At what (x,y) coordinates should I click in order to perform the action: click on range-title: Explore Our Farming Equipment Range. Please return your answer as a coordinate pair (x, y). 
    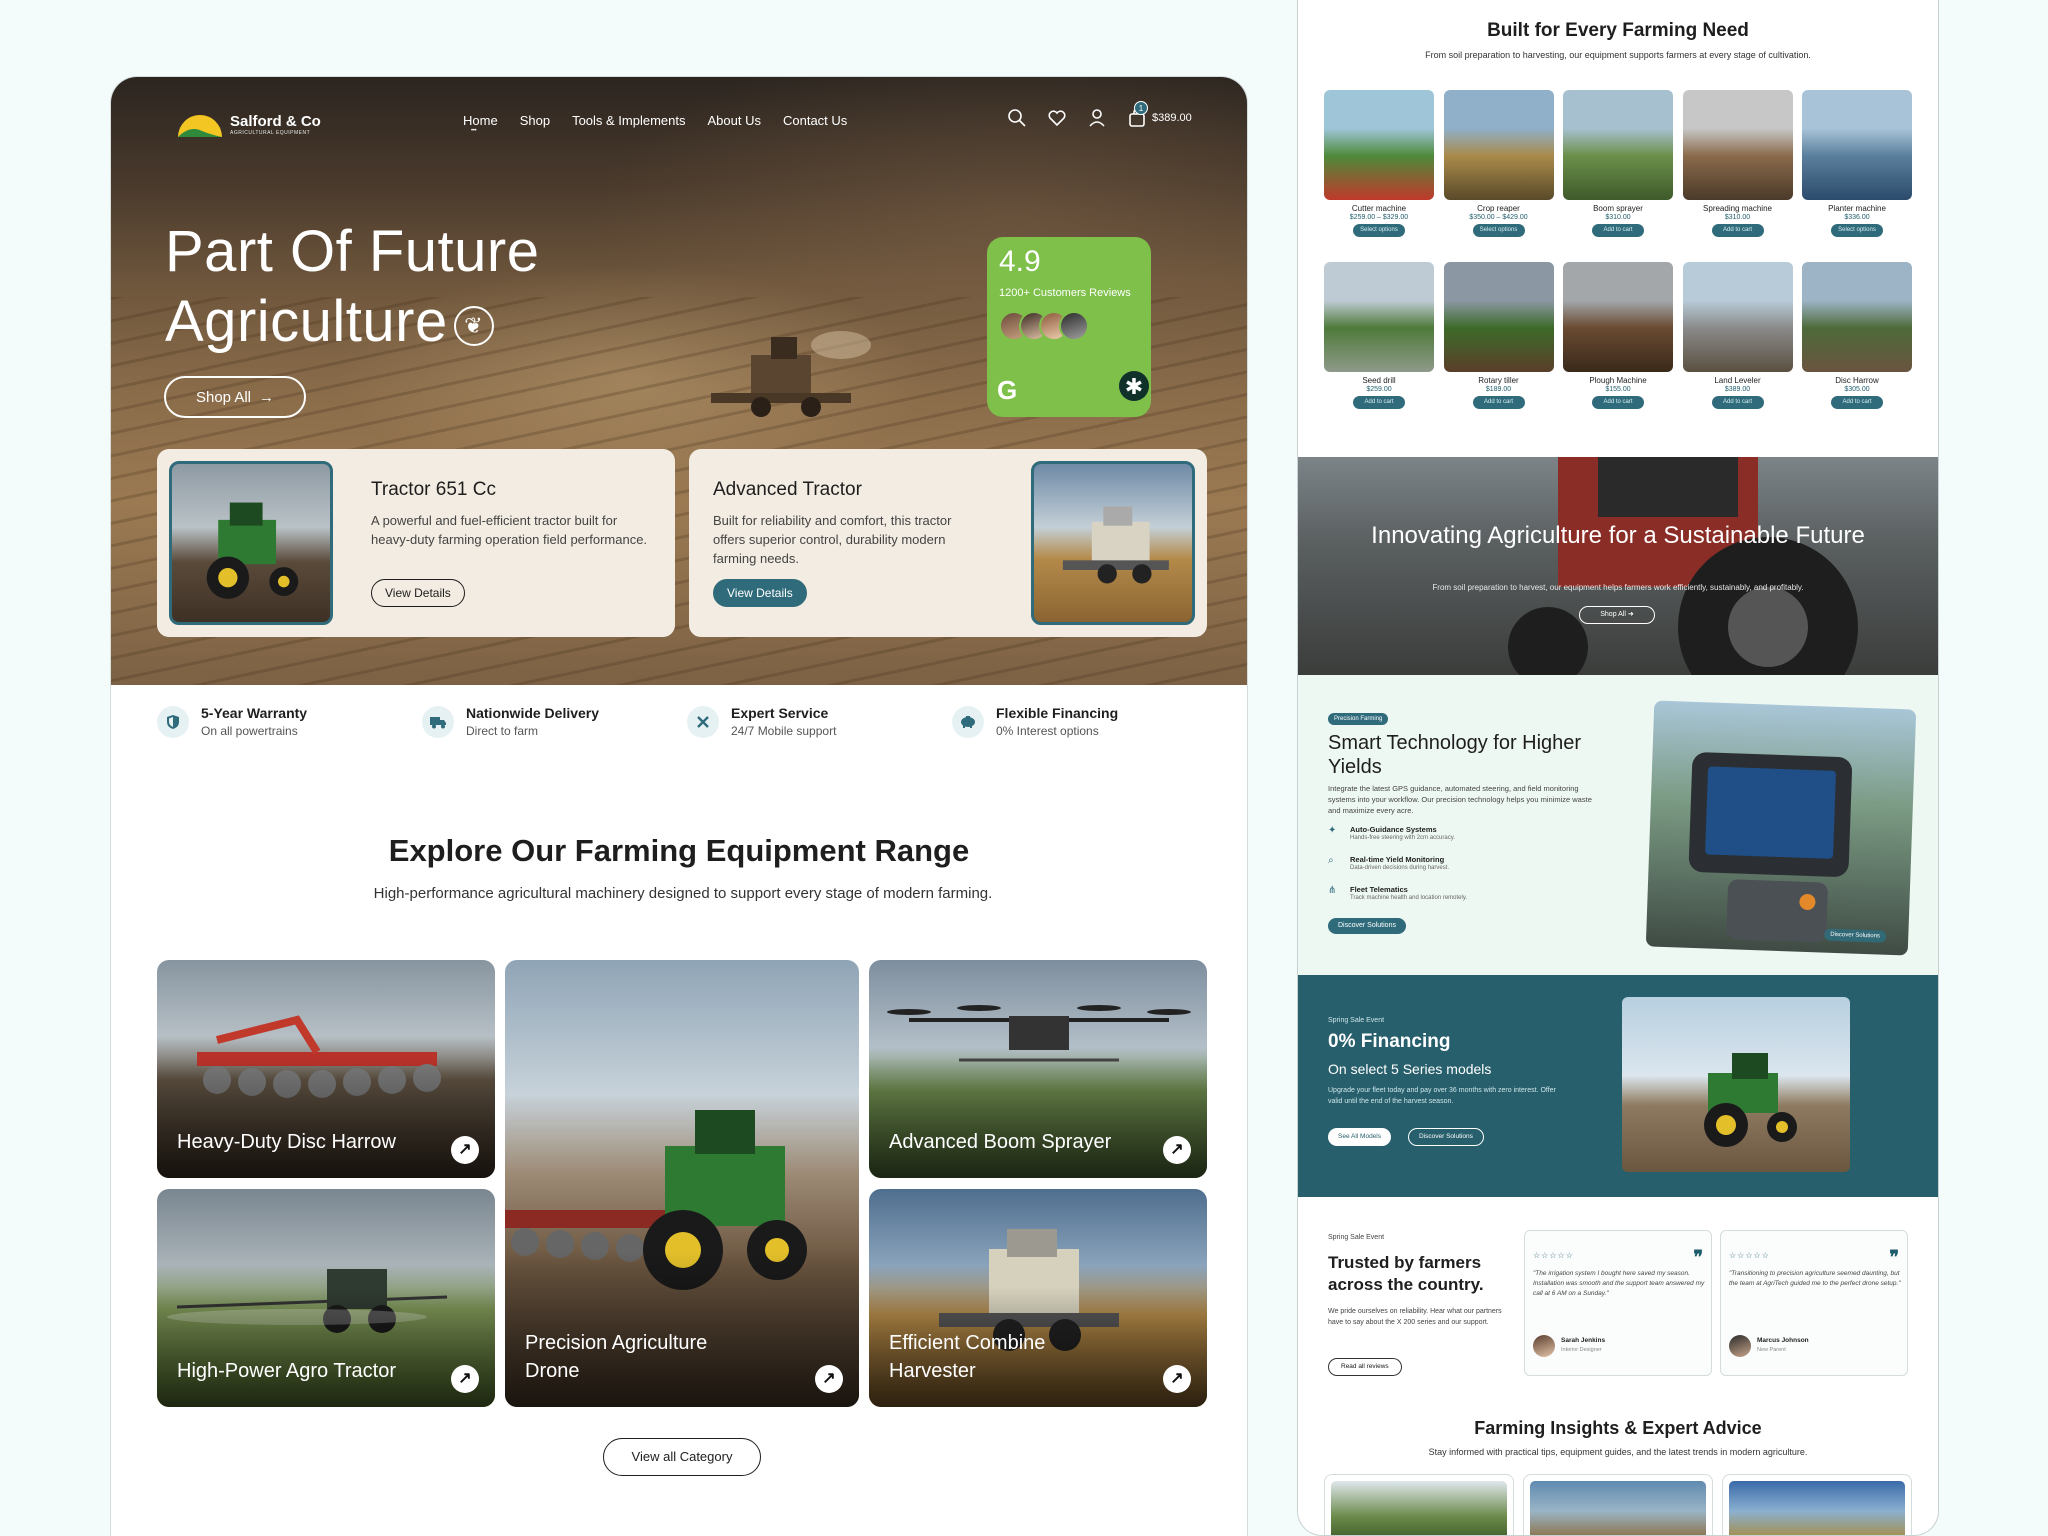
    Looking at the image, I should click on (679, 850).